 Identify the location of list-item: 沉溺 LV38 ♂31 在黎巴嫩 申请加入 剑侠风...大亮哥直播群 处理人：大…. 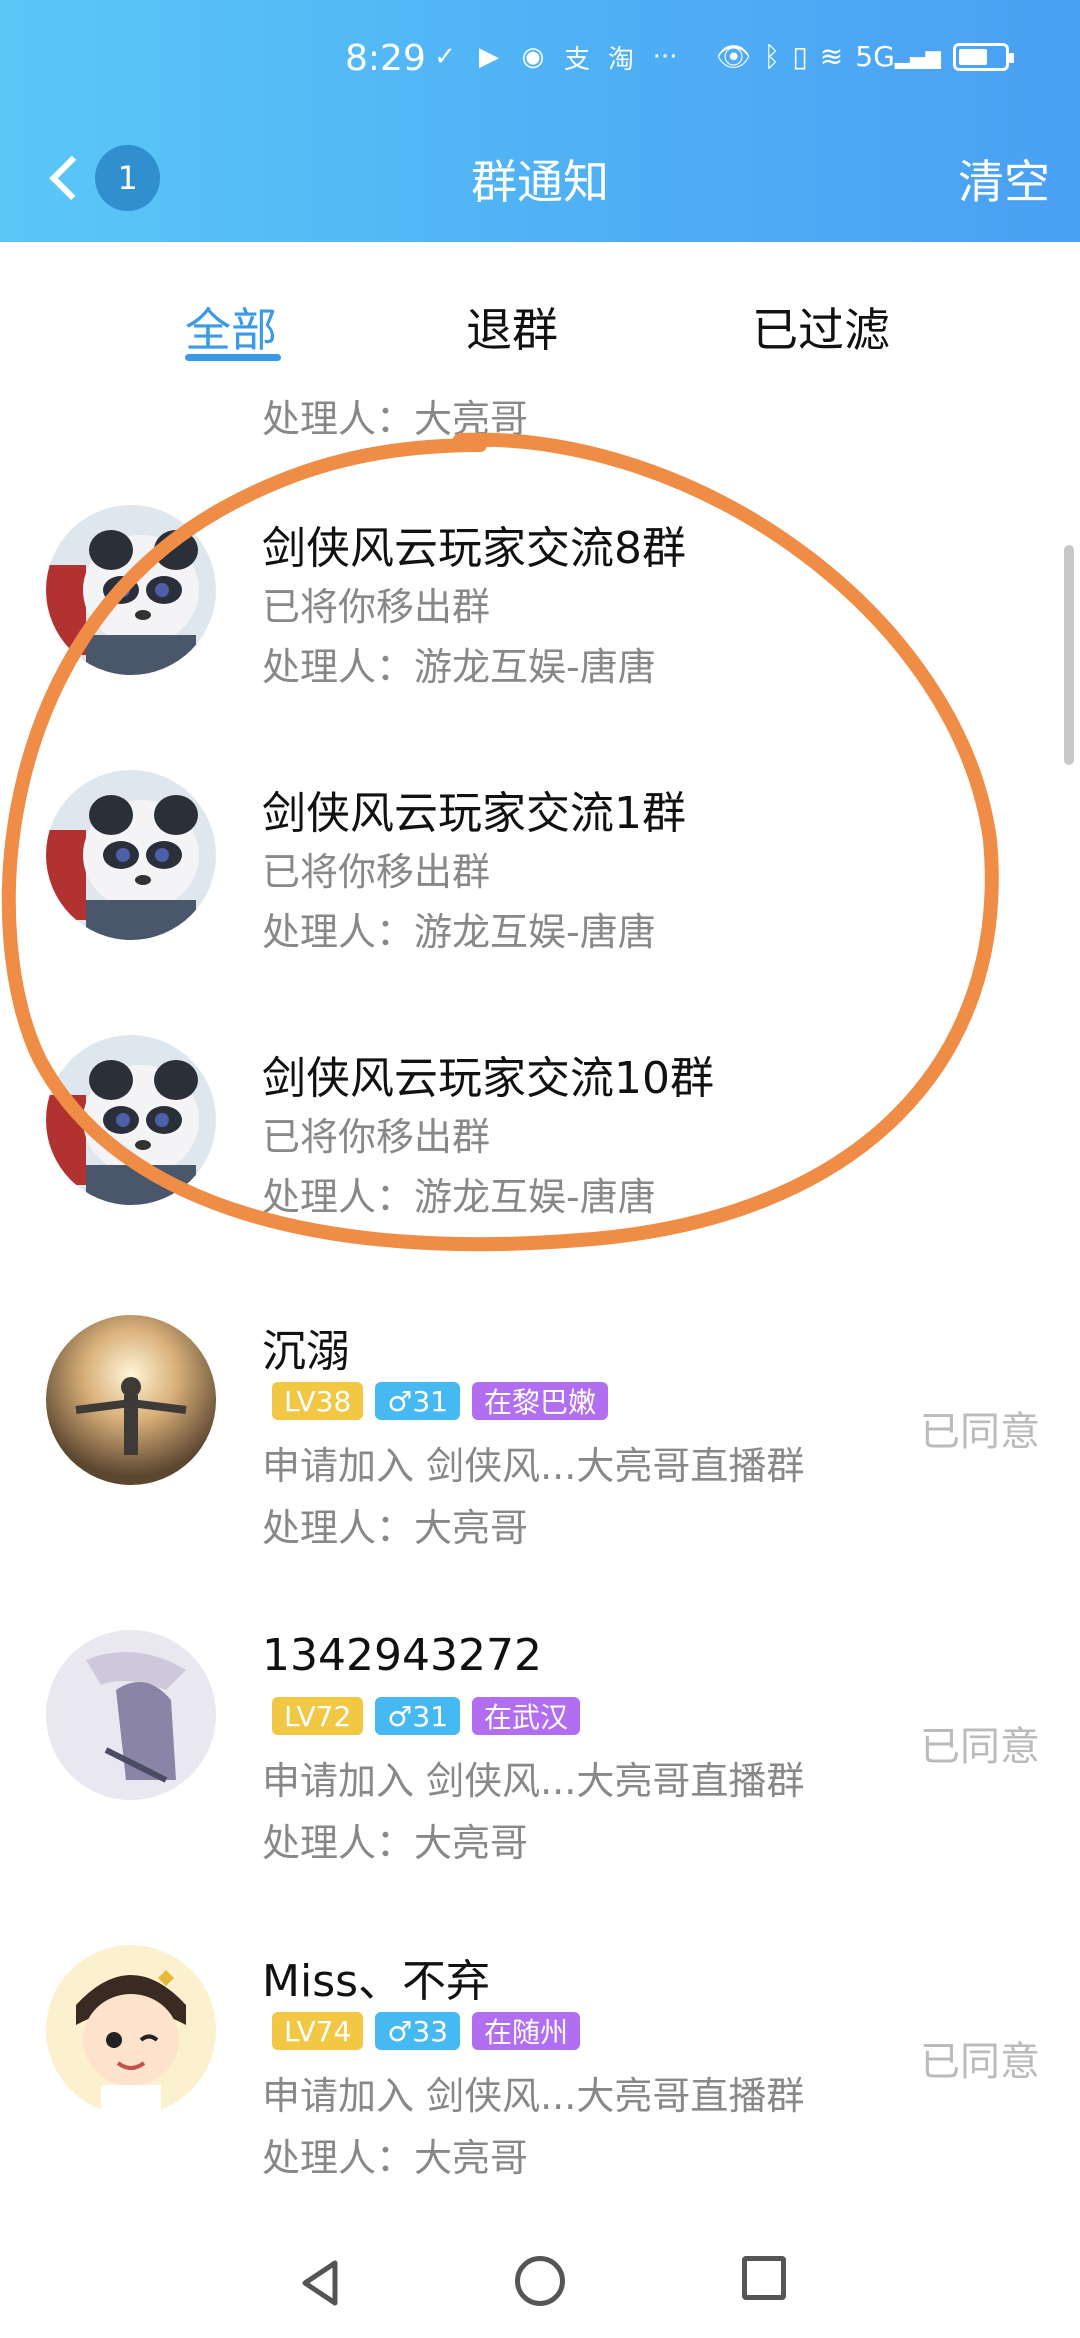
(540, 1447).